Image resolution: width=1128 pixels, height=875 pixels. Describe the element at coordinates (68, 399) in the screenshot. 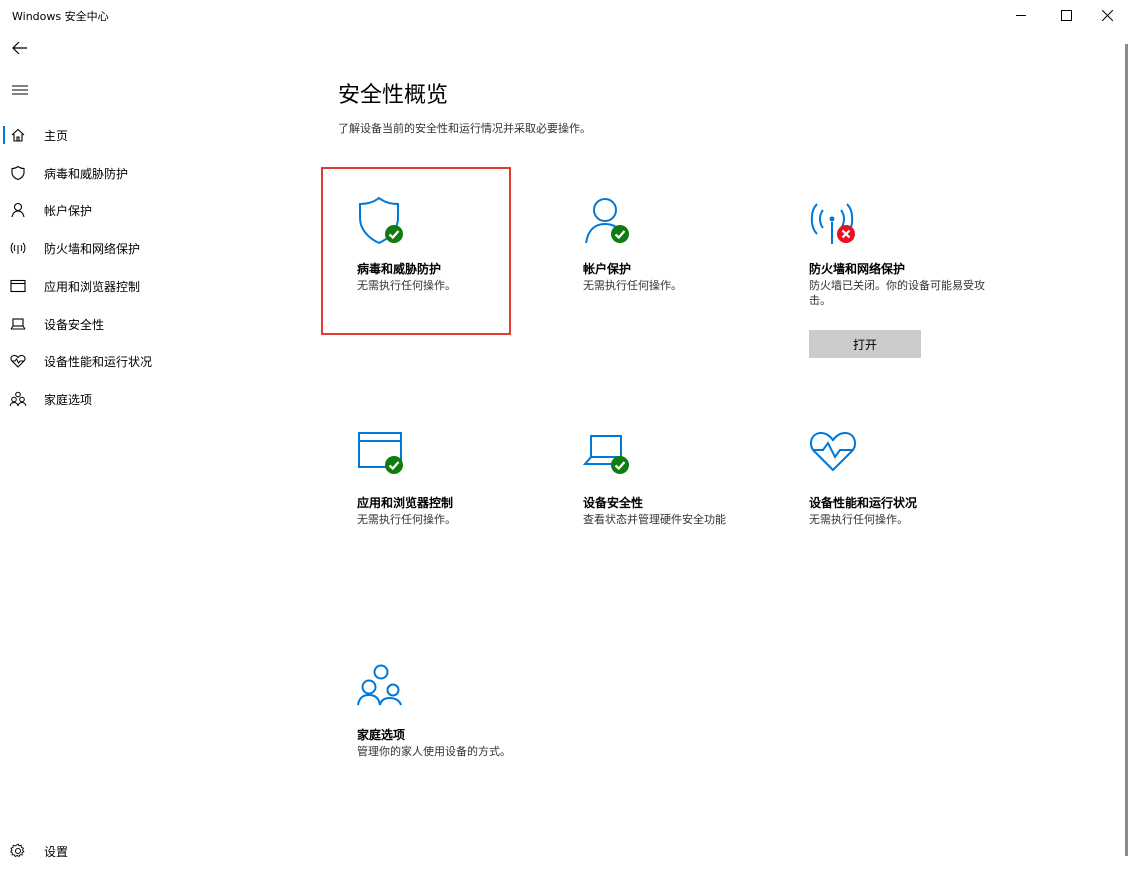

I see `sidebar-item-label: 家庭选项` at that location.